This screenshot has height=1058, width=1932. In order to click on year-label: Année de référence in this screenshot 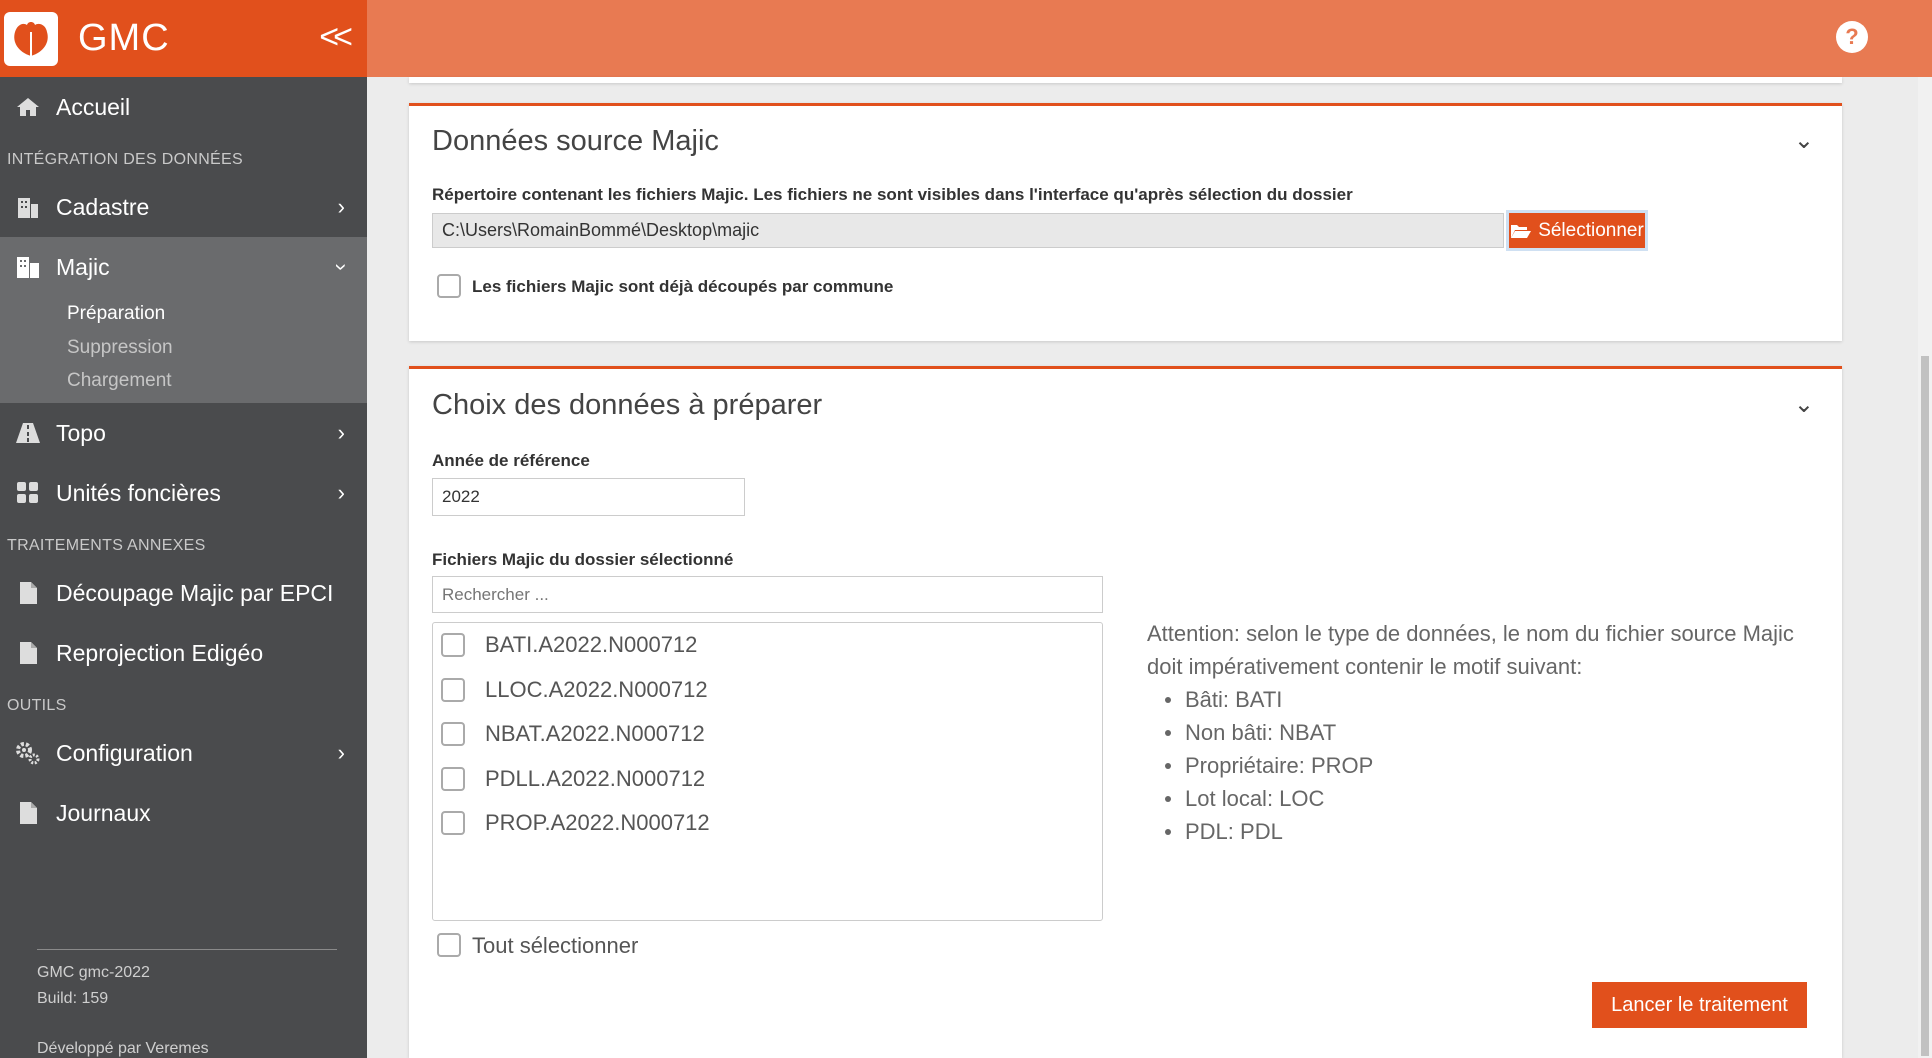, I will do `click(511, 460)`.